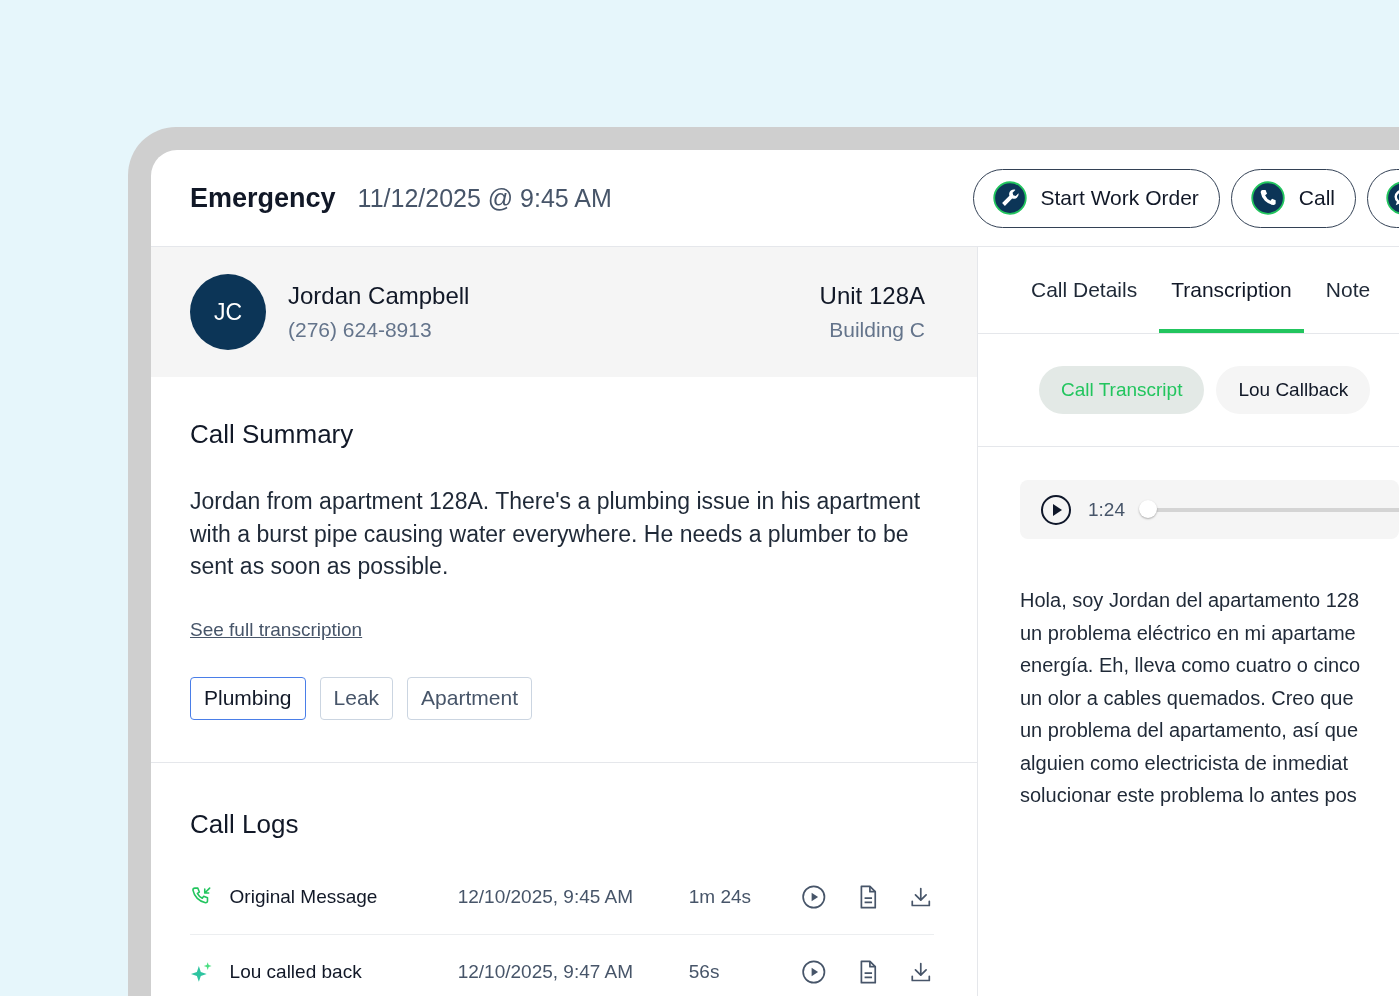 The image size is (1399, 996). Describe the element at coordinates (546, 896) in the screenshot. I see `log-datetime: 12/10/2025, 9:45 AM` at that location.